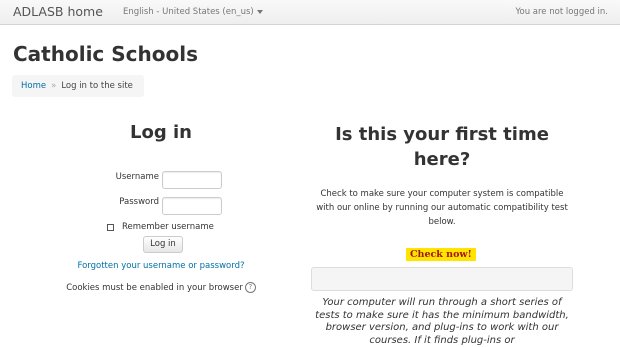 The width and height of the screenshot is (620, 347). I want to click on cookies-text: Cookies must be enabled in your browser, so click(154, 288).